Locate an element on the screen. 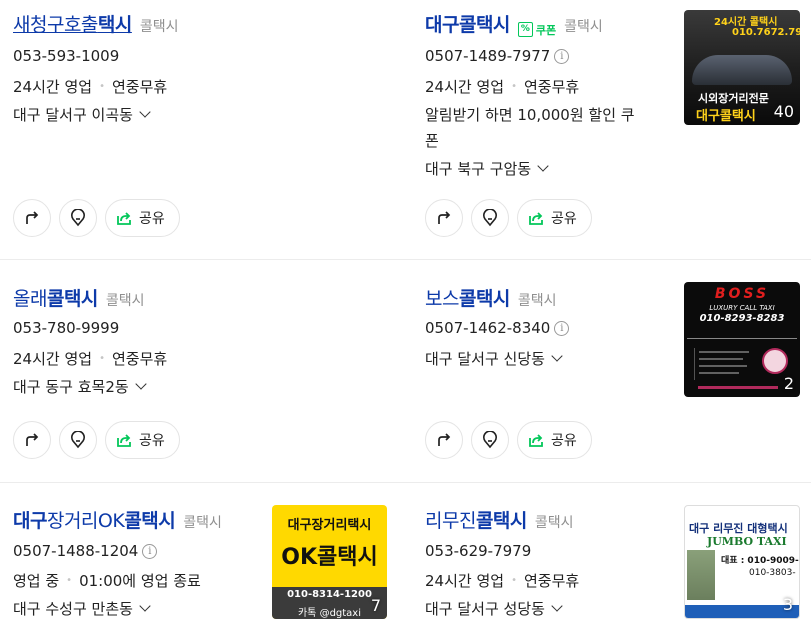  business-hours: 영업 중 • 01:00에 영업 종료 is located at coordinates (107, 581).